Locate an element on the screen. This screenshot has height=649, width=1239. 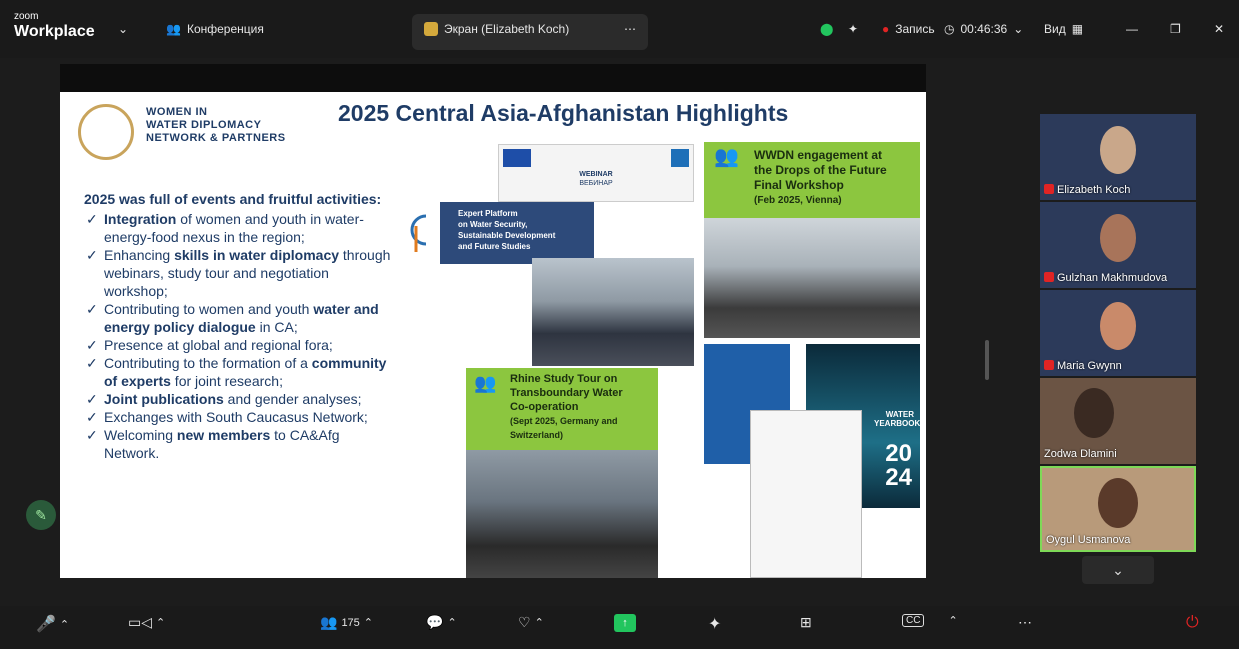
leave-icon: ⏻ is located at coordinates (1192, 622).